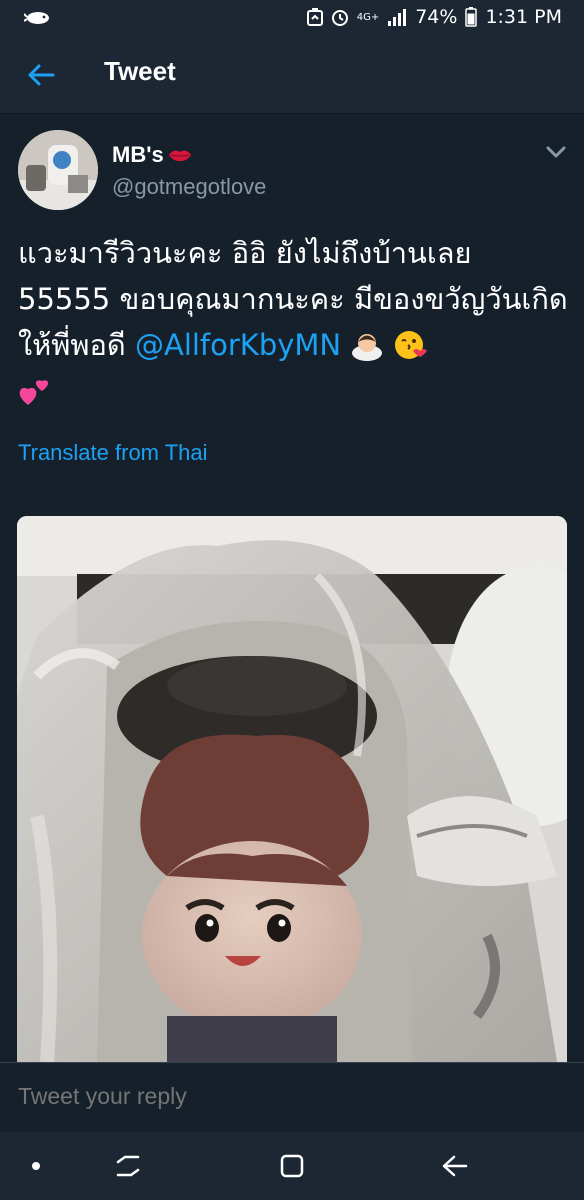 This screenshot has height=1200, width=584. I want to click on home-icon, so click(292, 1166).